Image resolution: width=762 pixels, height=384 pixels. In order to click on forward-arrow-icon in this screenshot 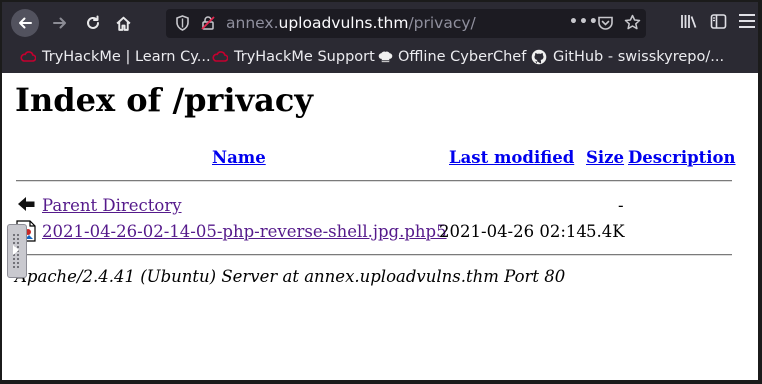, I will do `click(59, 23)`.